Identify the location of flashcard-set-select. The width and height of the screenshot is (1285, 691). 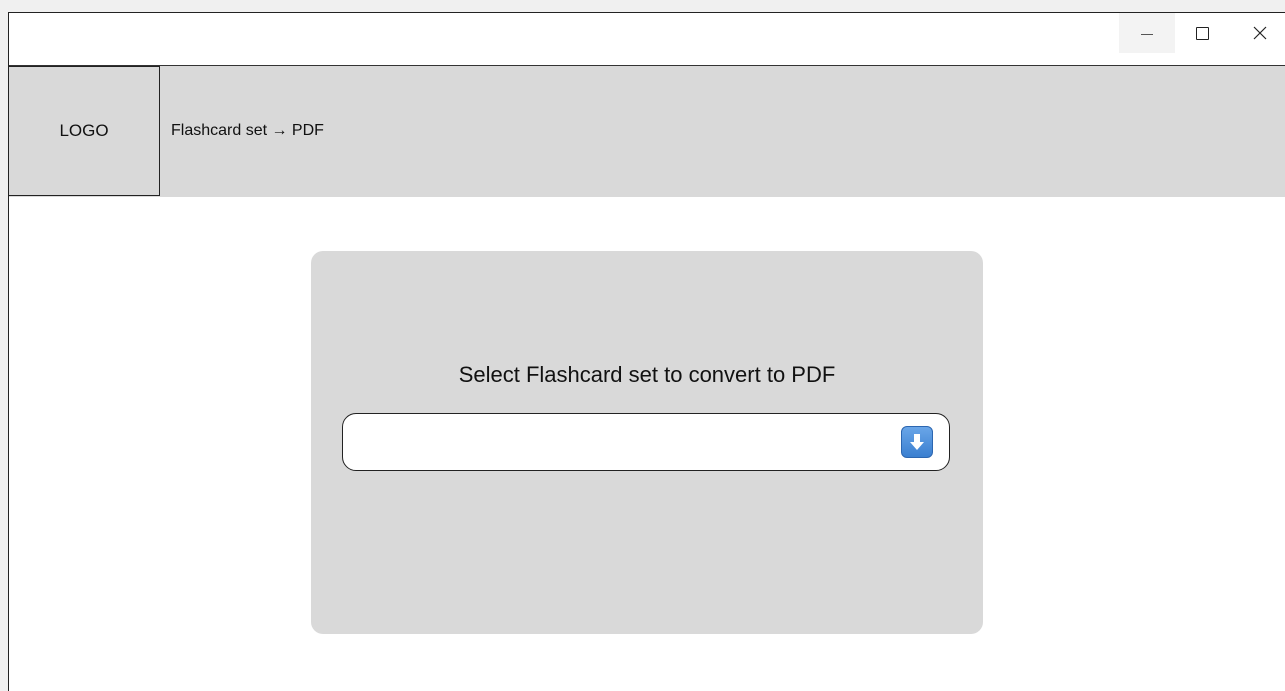
(646, 442).